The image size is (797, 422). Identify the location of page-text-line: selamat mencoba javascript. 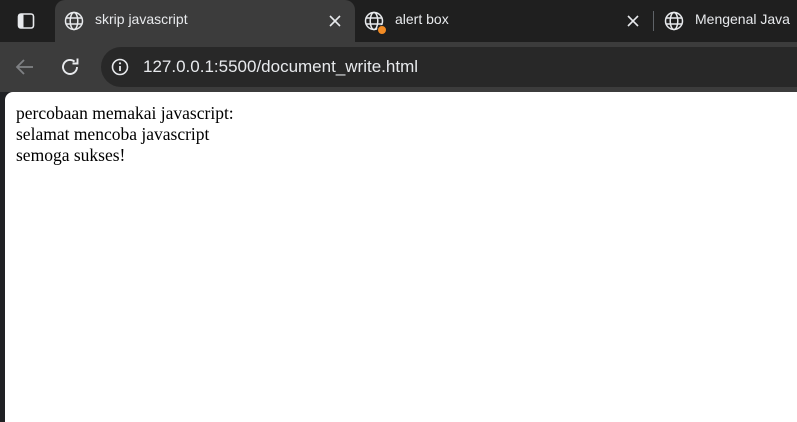
(113, 134).